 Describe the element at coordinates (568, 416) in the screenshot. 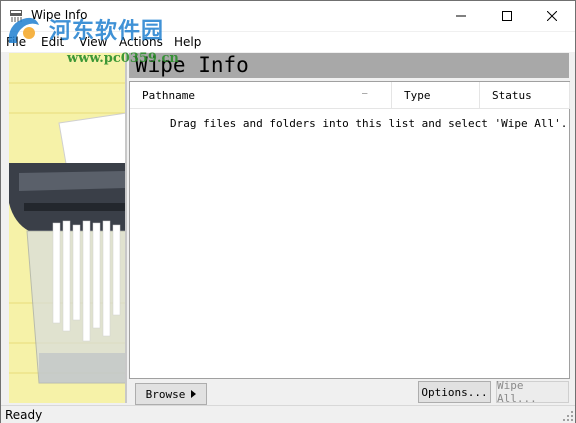

I see `resize-grip-icon` at that location.